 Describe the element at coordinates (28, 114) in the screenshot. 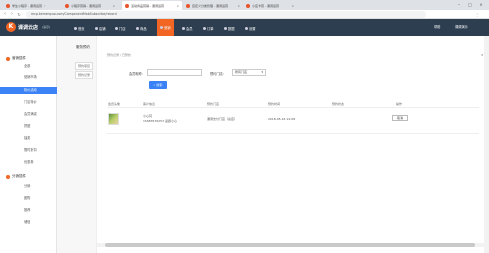

I see `sidebar-item-member-discount: 会员满减` at that location.